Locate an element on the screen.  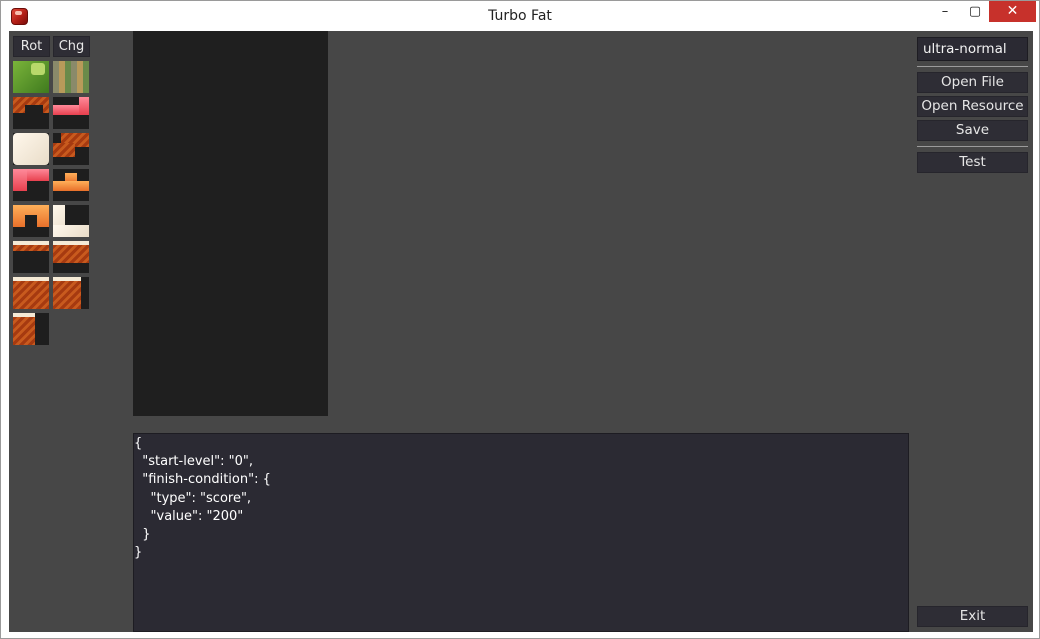
close-button: ✕ is located at coordinates (1012, 11).